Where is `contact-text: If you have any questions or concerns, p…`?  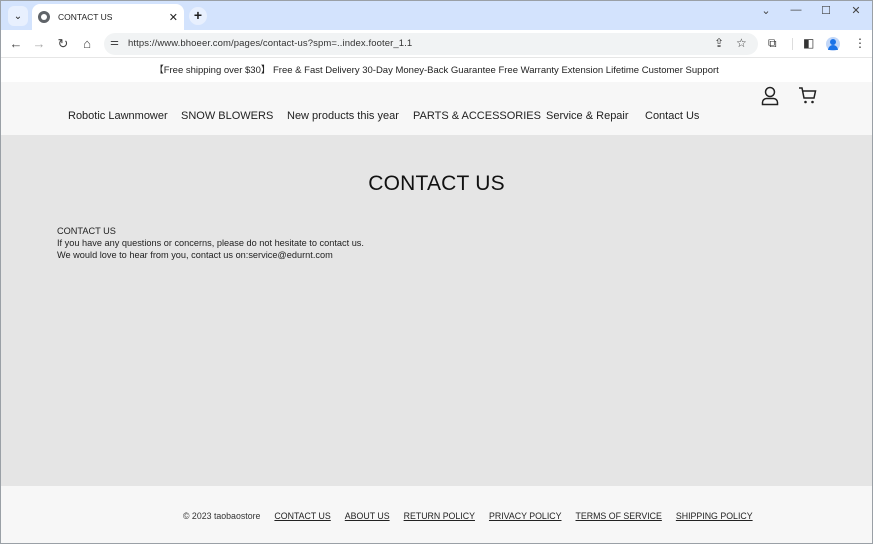
contact-text: If you have any questions or concerns, p… is located at coordinates (210, 243).